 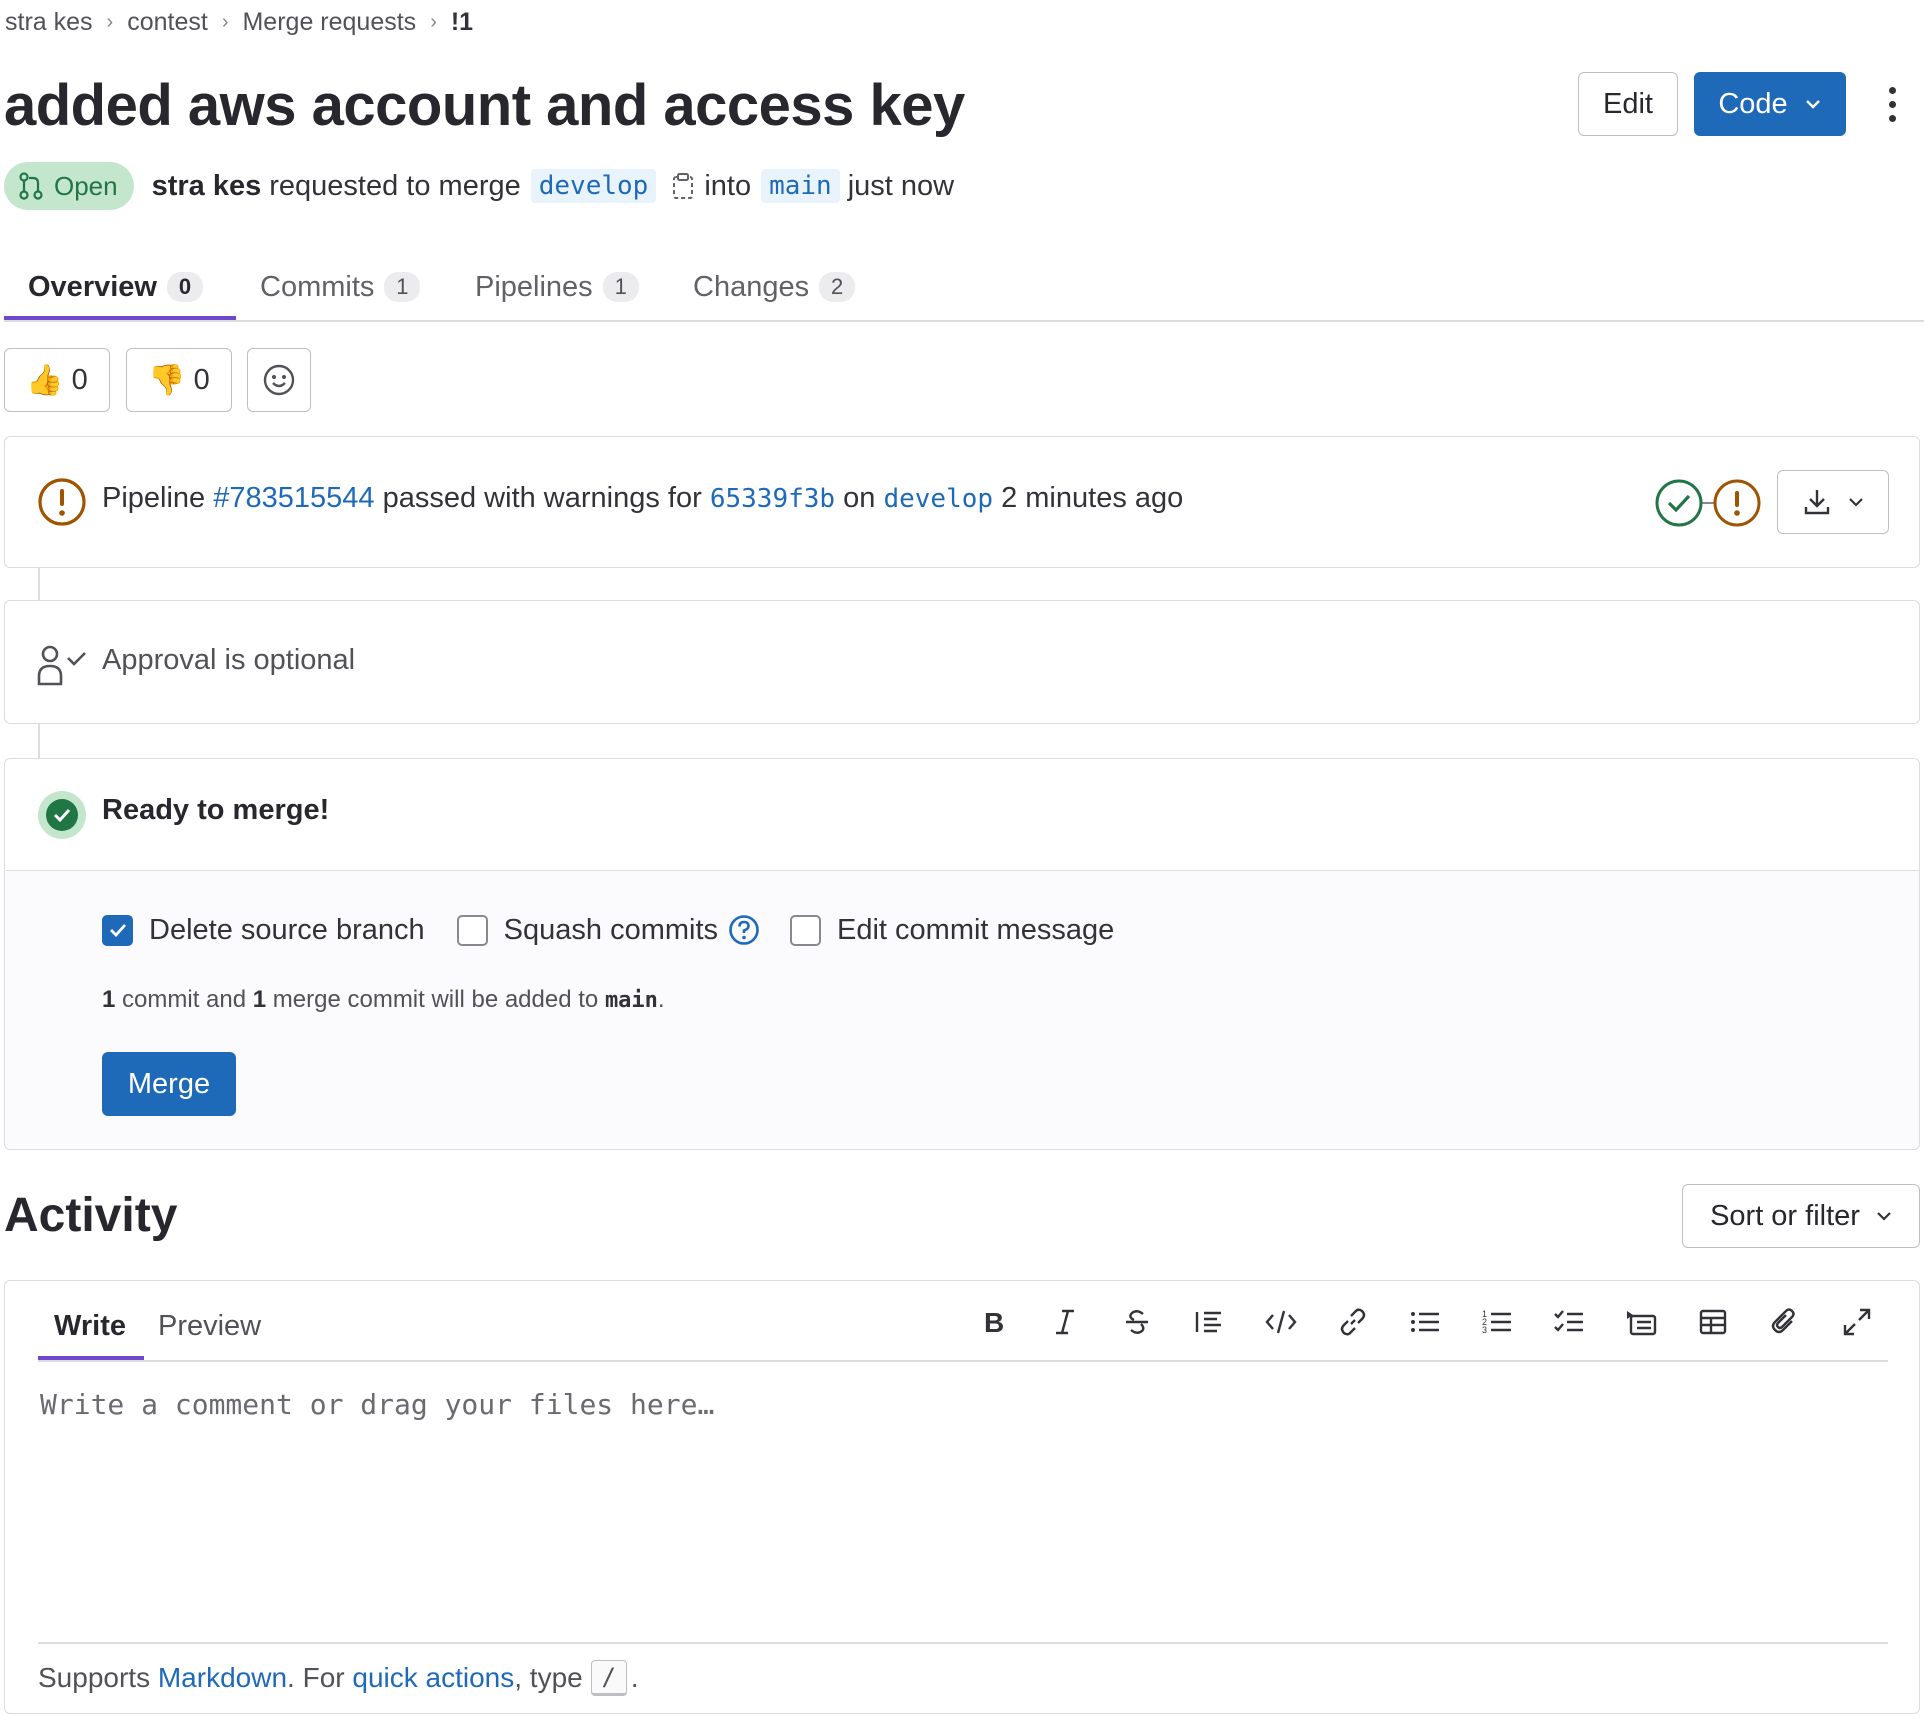 I want to click on sort-or-filter-dropdown: Sort or filter, so click(x=1801, y=1216).